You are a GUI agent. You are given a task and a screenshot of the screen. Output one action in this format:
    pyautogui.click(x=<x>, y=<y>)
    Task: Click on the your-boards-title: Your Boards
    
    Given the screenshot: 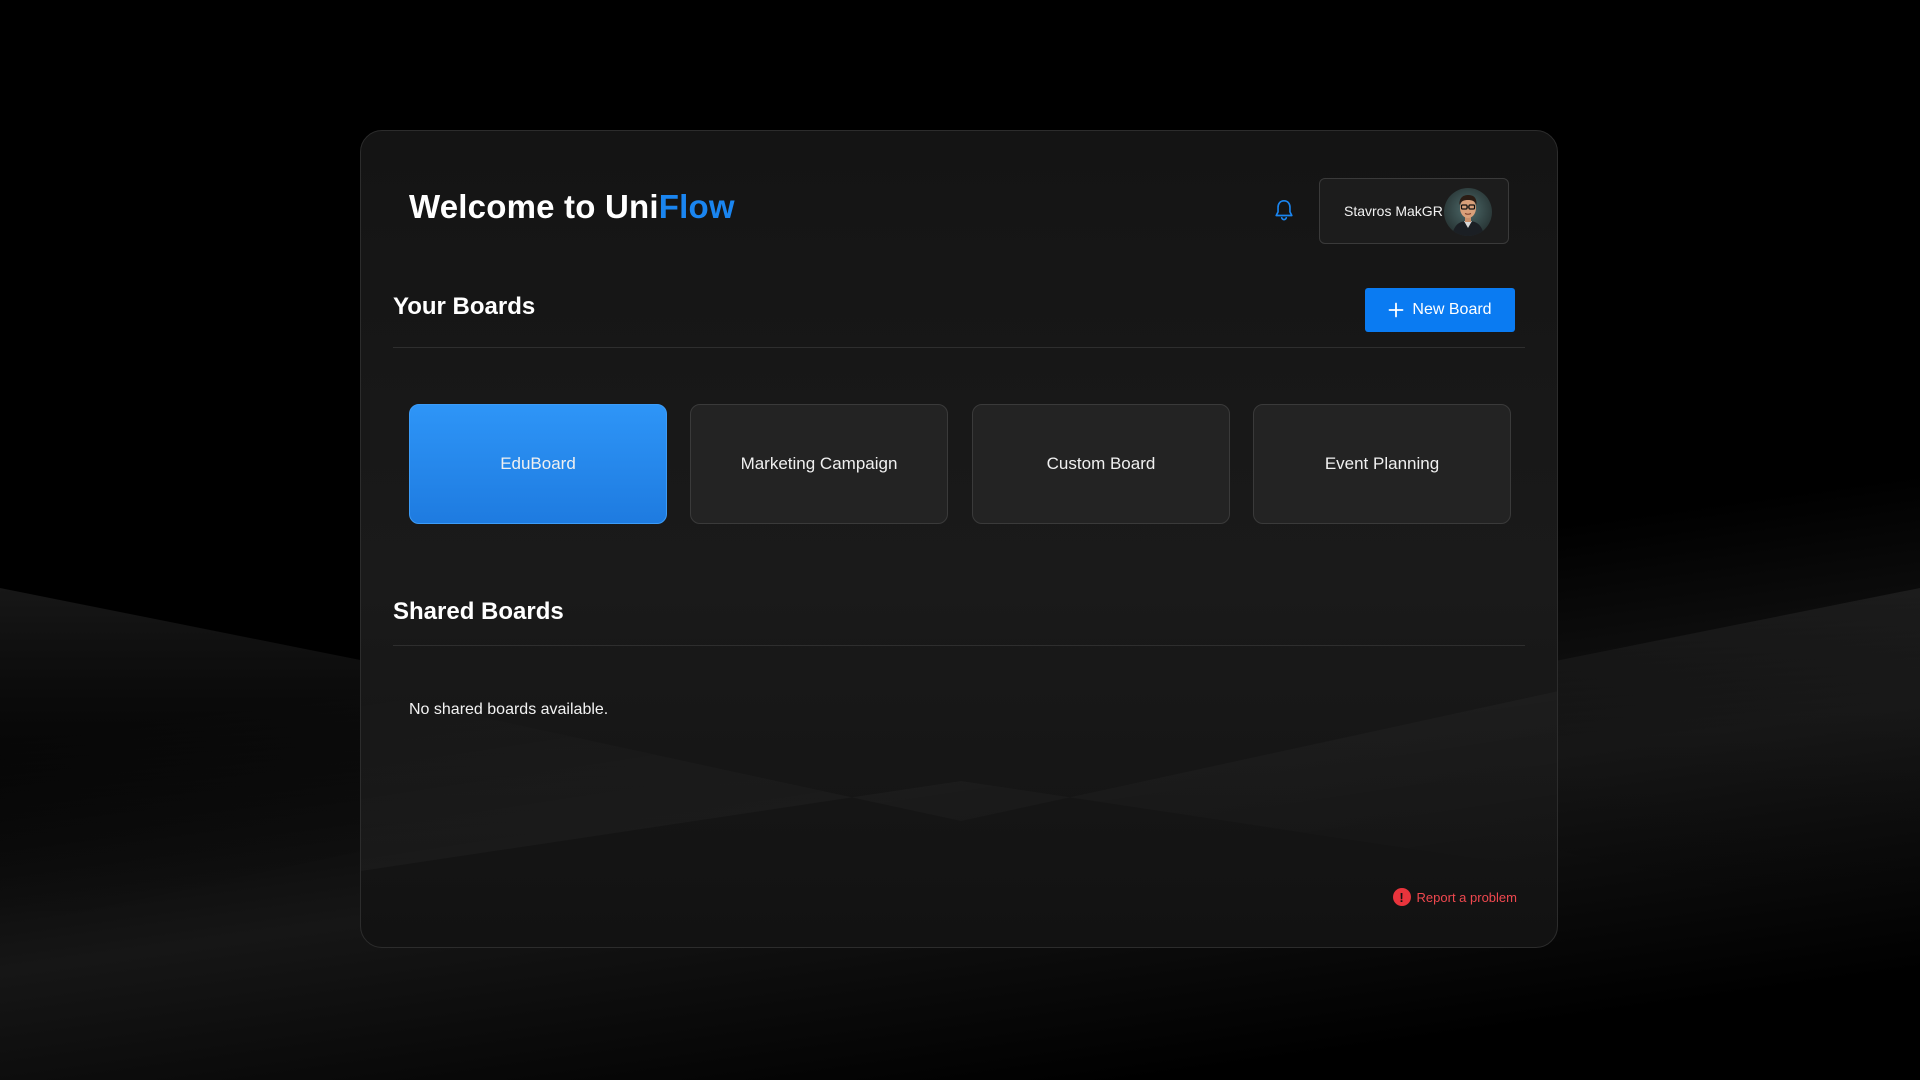 What is the action you would take?
    pyautogui.click(x=464, y=306)
    